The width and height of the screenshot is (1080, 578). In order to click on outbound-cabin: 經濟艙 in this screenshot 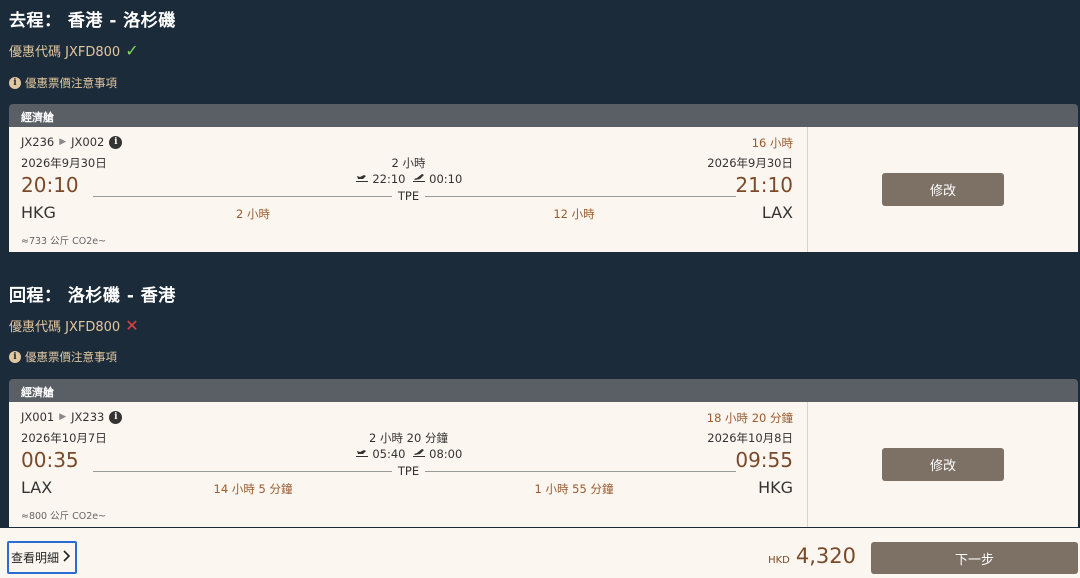, I will do `click(543, 115)`.